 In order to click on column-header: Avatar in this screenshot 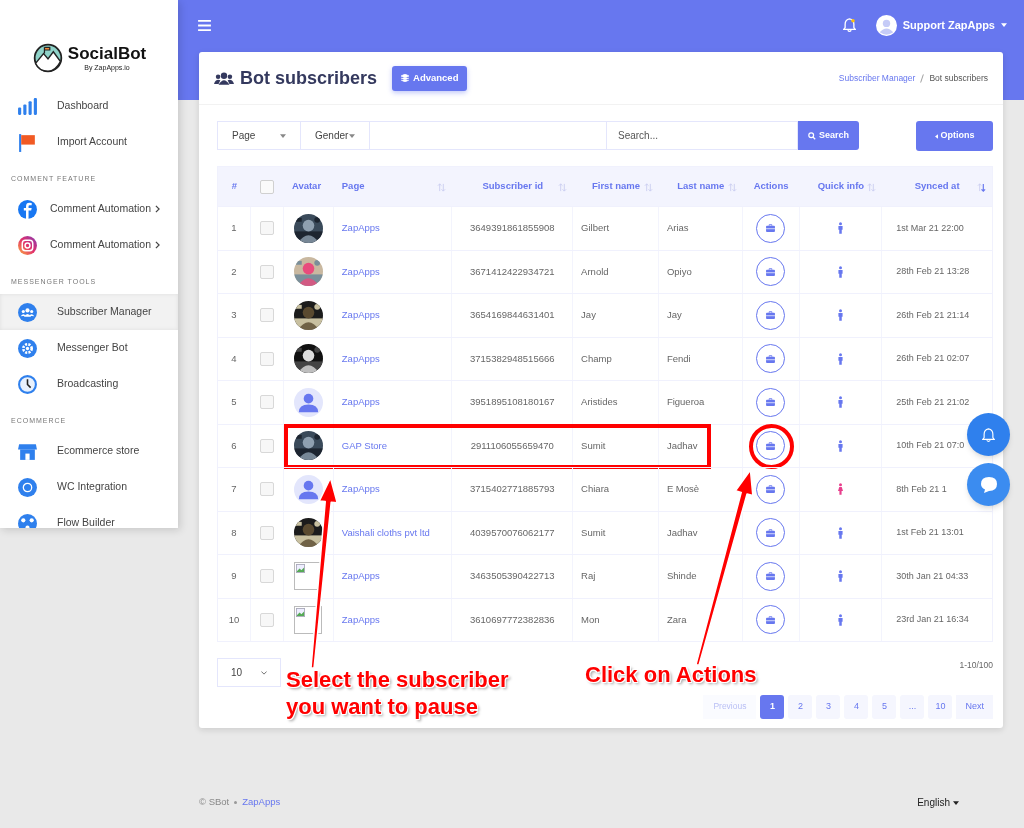, I will do `click(306, 186)`.